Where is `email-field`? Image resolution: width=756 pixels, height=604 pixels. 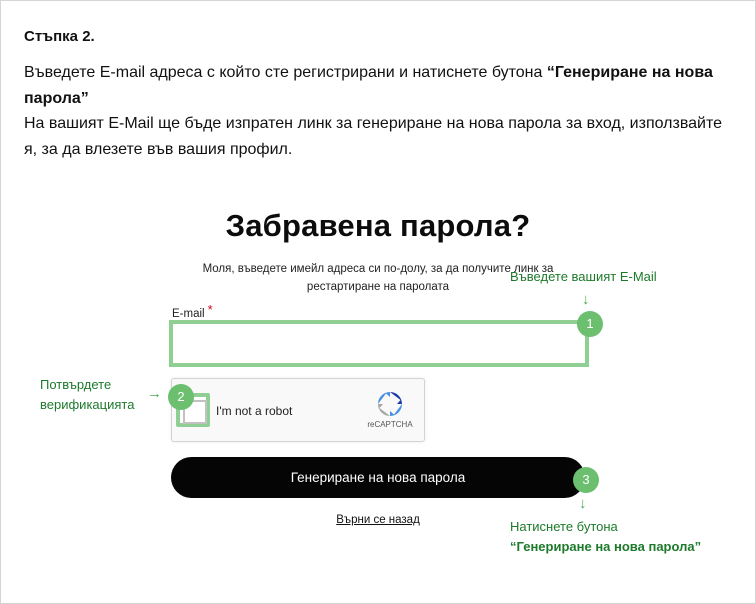
email-field is located at coordinates (379, 343).